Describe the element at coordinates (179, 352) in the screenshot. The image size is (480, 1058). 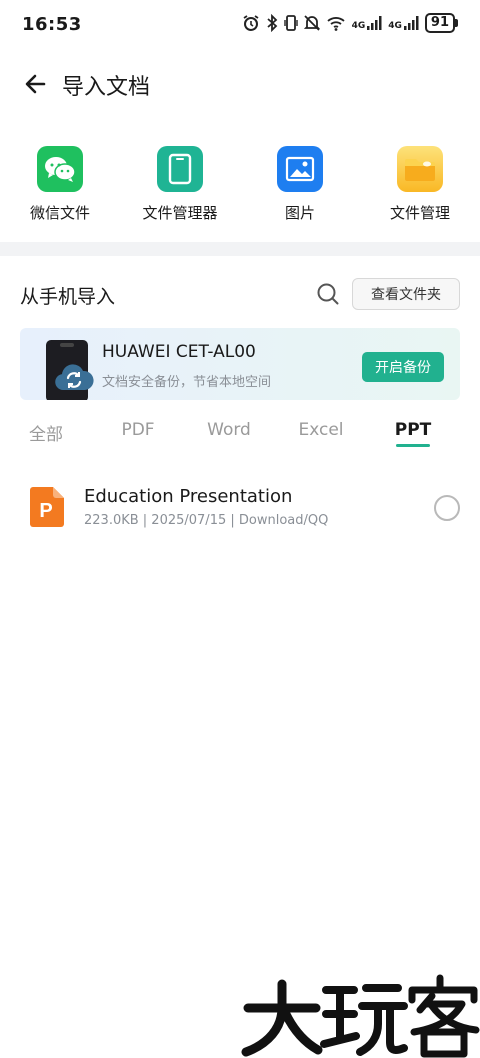
I see `device-name: HUAWEI CET-AL00` at that location.